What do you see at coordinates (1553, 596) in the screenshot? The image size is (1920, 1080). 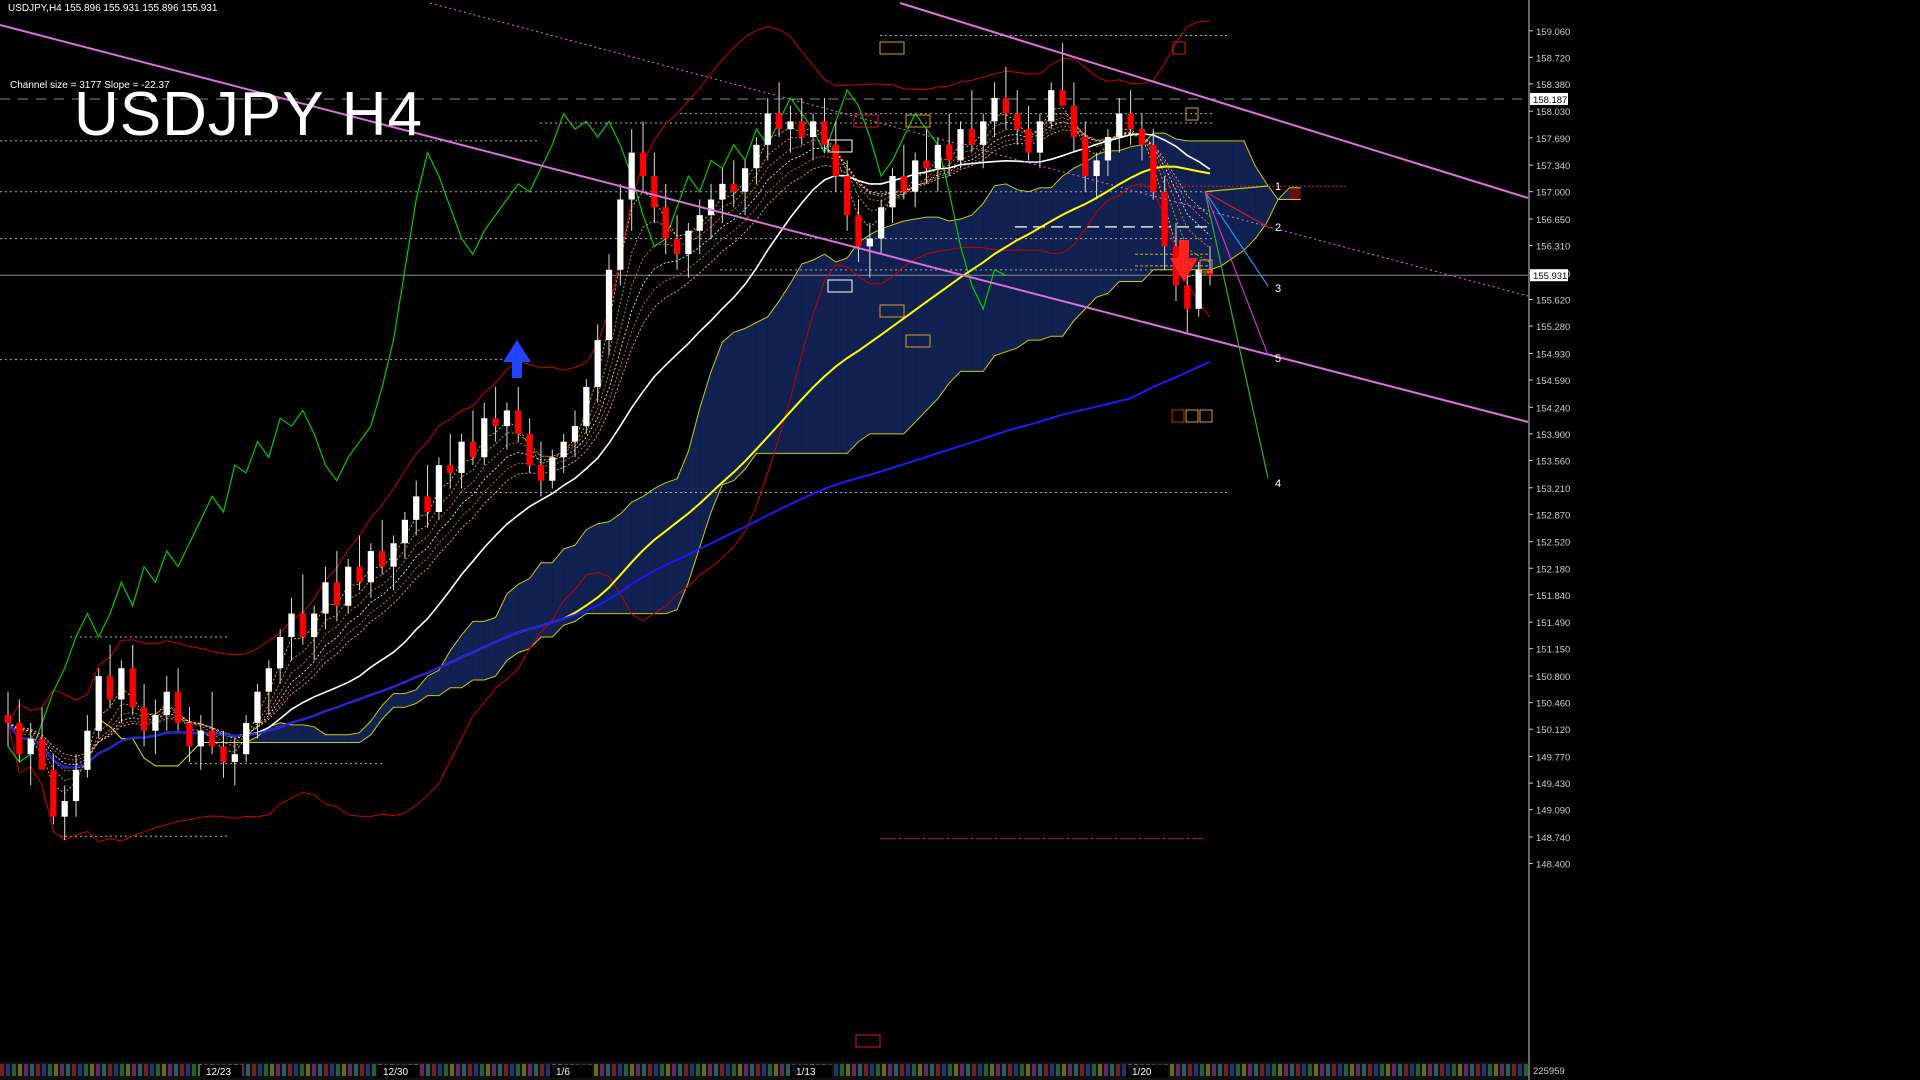 I see `y-tick-label: 151.840` at bounding box center [1553, 596].